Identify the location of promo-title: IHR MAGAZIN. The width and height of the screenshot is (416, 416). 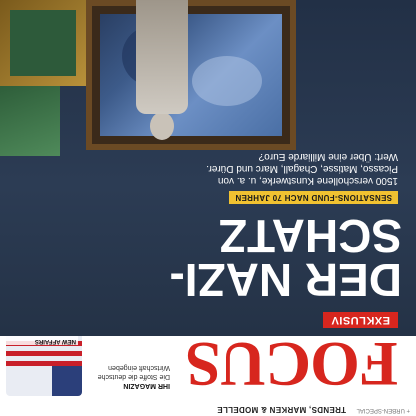
(146, 385).